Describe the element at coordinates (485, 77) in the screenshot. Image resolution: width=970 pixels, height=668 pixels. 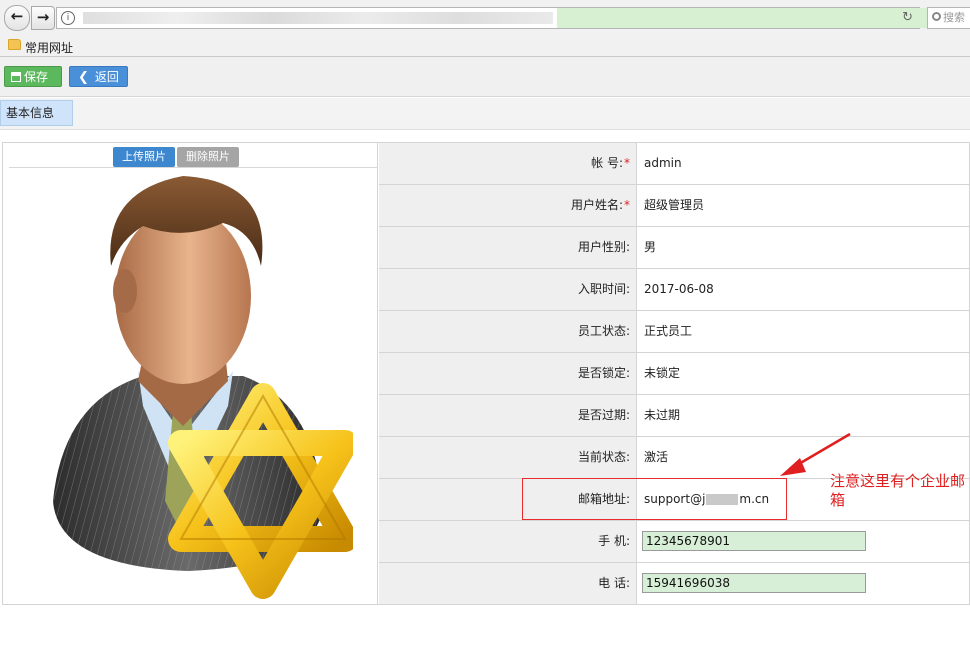
I see `toolbar: 保存 ❮ 返回` at that location.